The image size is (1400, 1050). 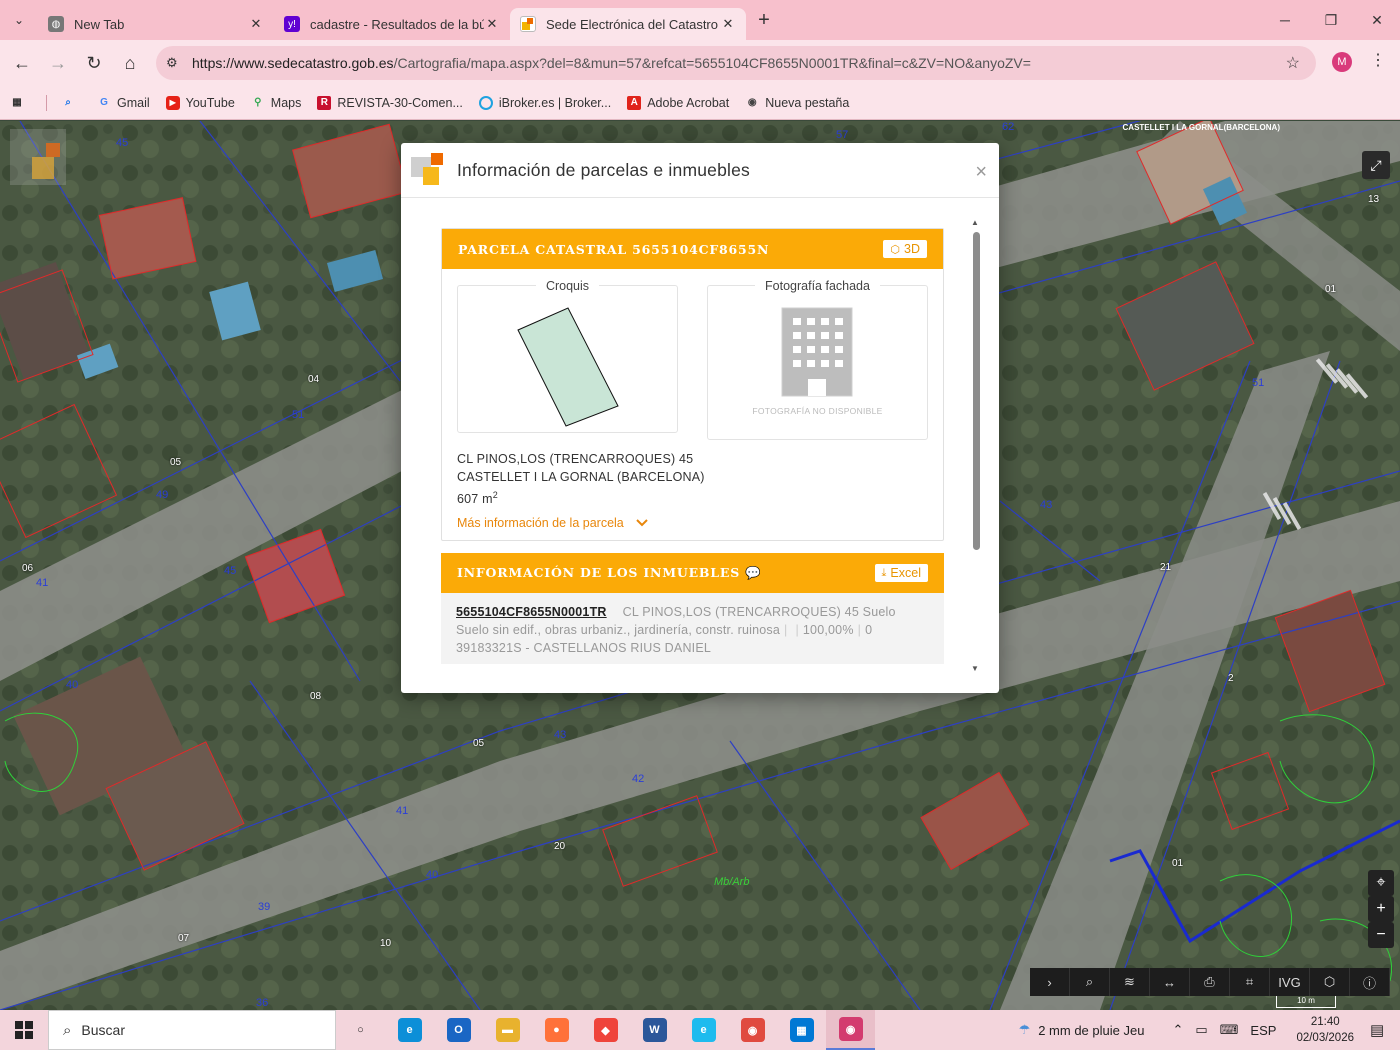 I want to click on weather-widget: ☂ 2 mm de pluie Jeu, so click(x=1082, y=1030).